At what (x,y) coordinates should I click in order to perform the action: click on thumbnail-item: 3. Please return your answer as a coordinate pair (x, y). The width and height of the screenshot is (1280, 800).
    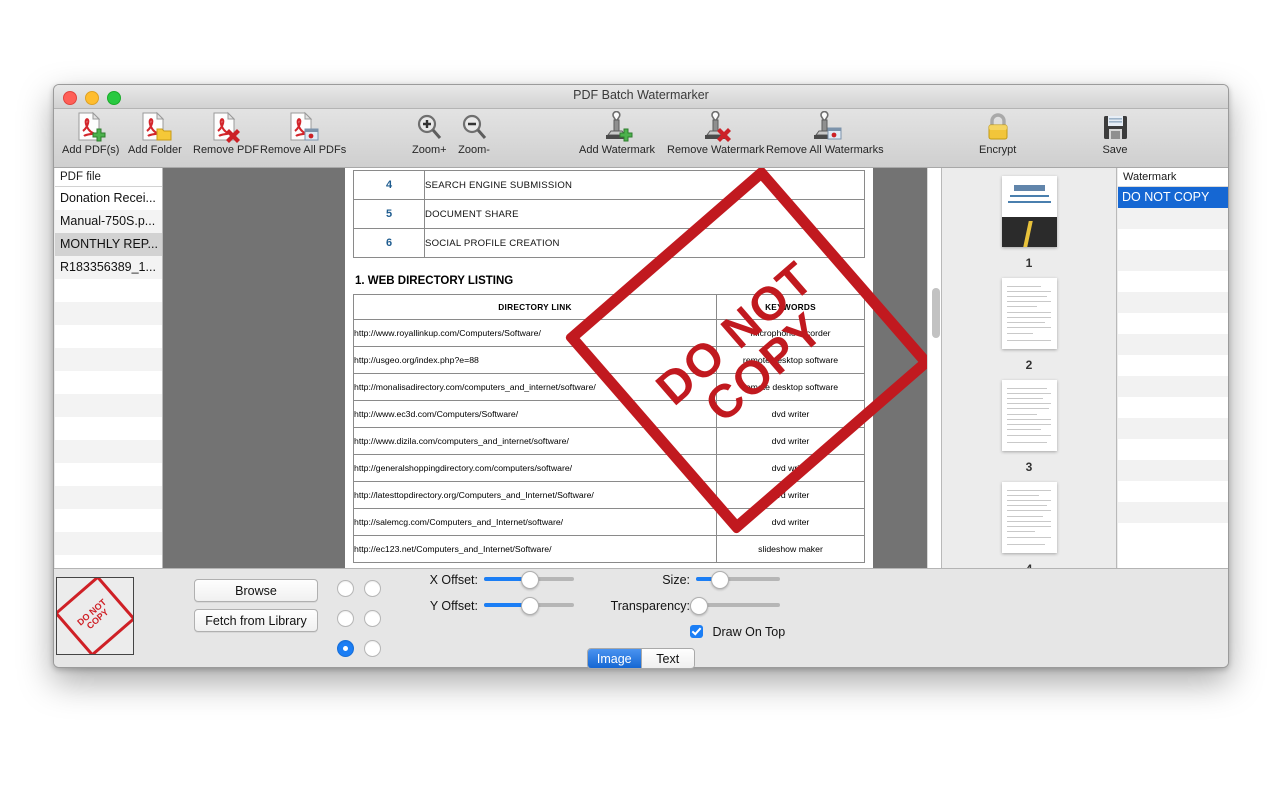
    Looking at the image, I should click on (1029, 427).